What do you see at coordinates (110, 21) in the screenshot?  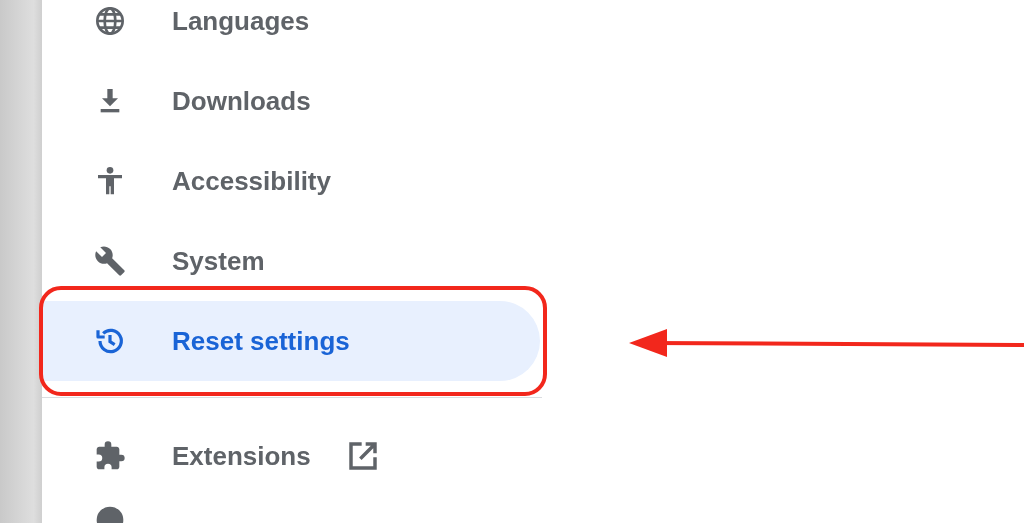 I see `globe-icon` at bounding box center [110, 21].